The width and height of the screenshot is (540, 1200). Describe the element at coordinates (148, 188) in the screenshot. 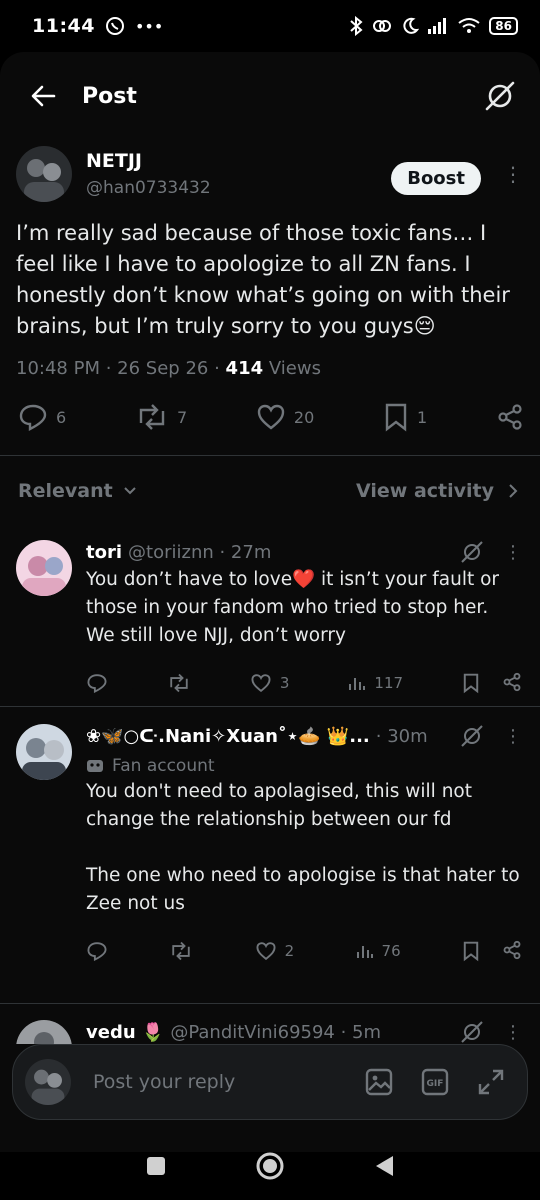

I see `author-handle: @han0733432` at that location.